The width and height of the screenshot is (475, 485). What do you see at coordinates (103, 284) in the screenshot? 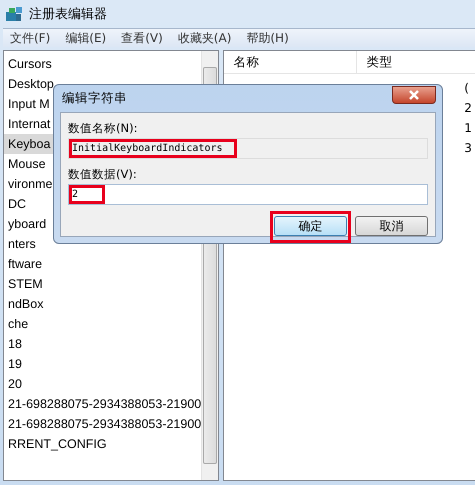
I see `tree-item: STEM` at bounding box center [103, 284].